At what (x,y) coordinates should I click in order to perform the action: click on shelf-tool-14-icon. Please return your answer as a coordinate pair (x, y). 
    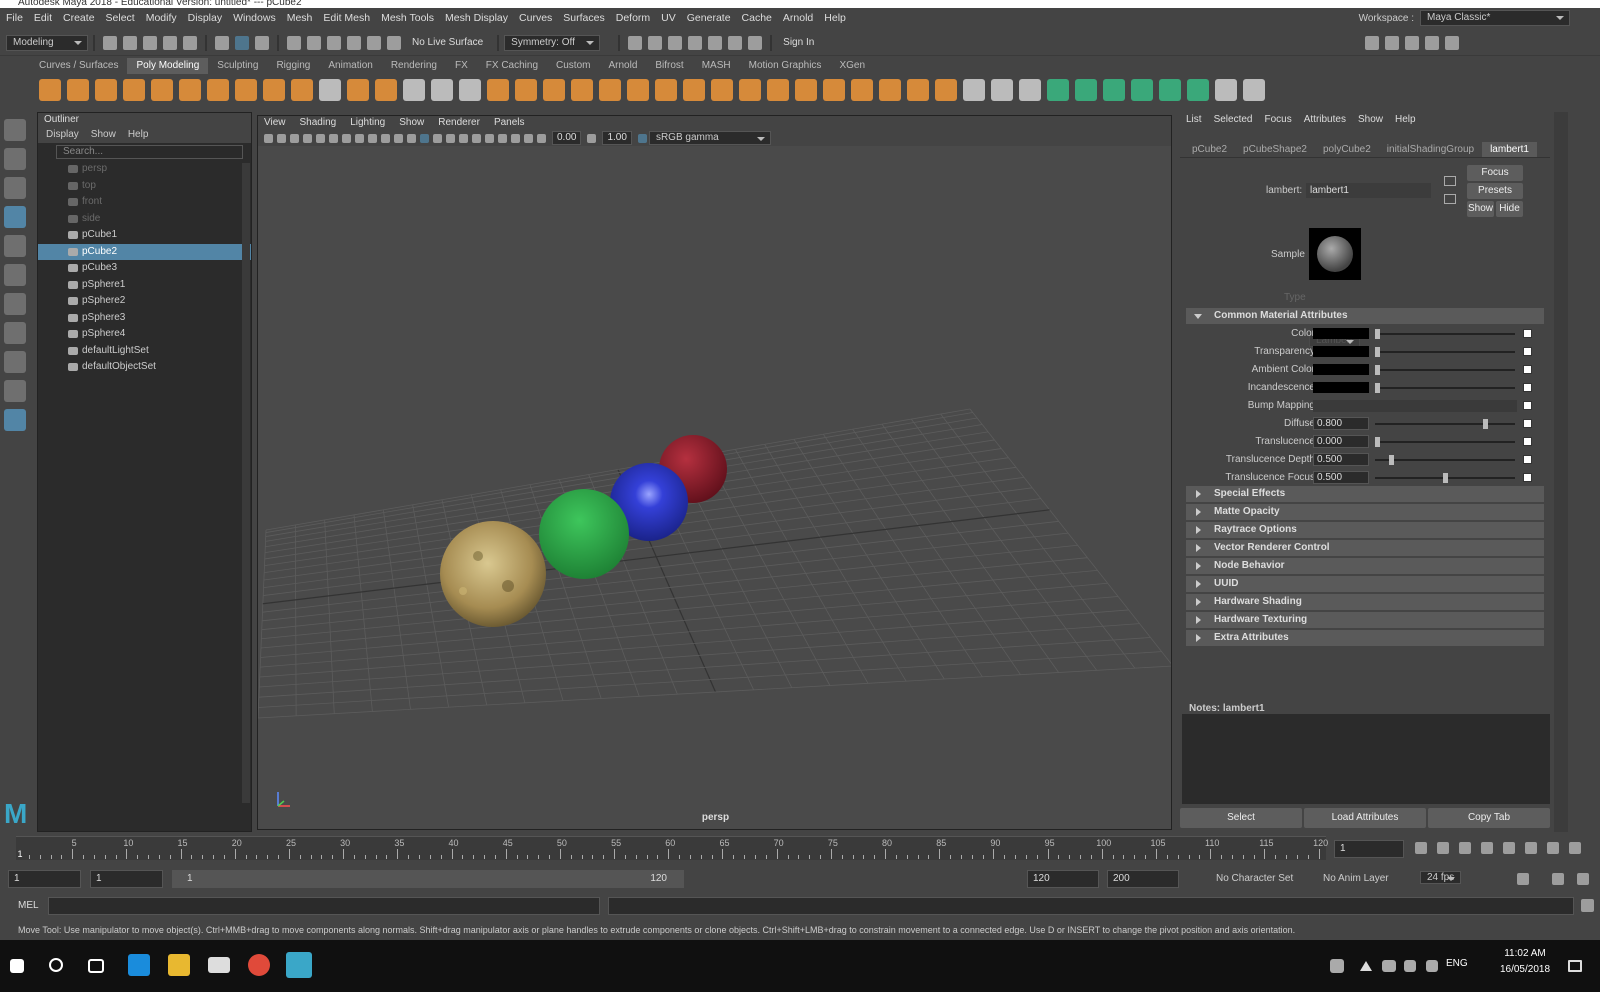
    Looking at the image, I should click on (414, 90).